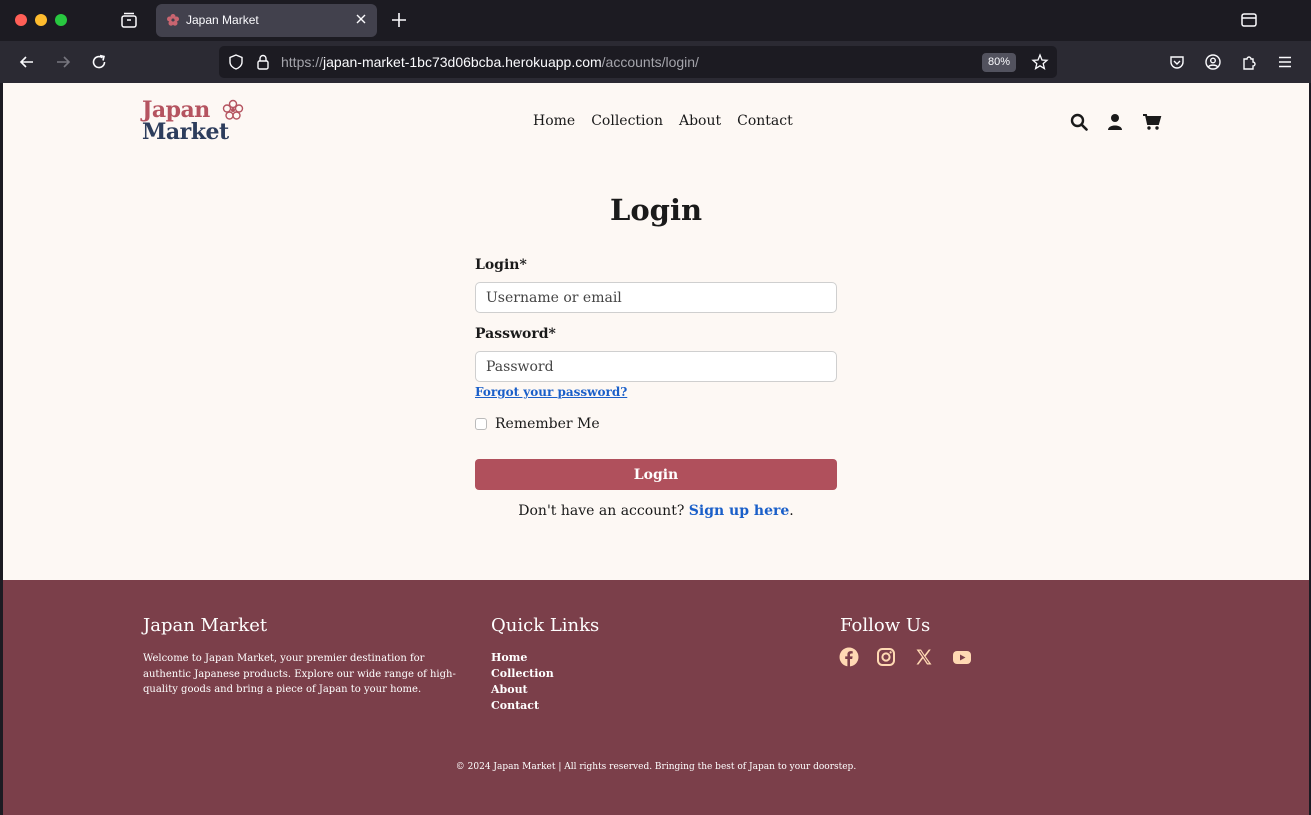 The image size is (1311, 815). Describe the element at coordinates (1213, 62) in the screenshot. I see `account-icon` at that location.